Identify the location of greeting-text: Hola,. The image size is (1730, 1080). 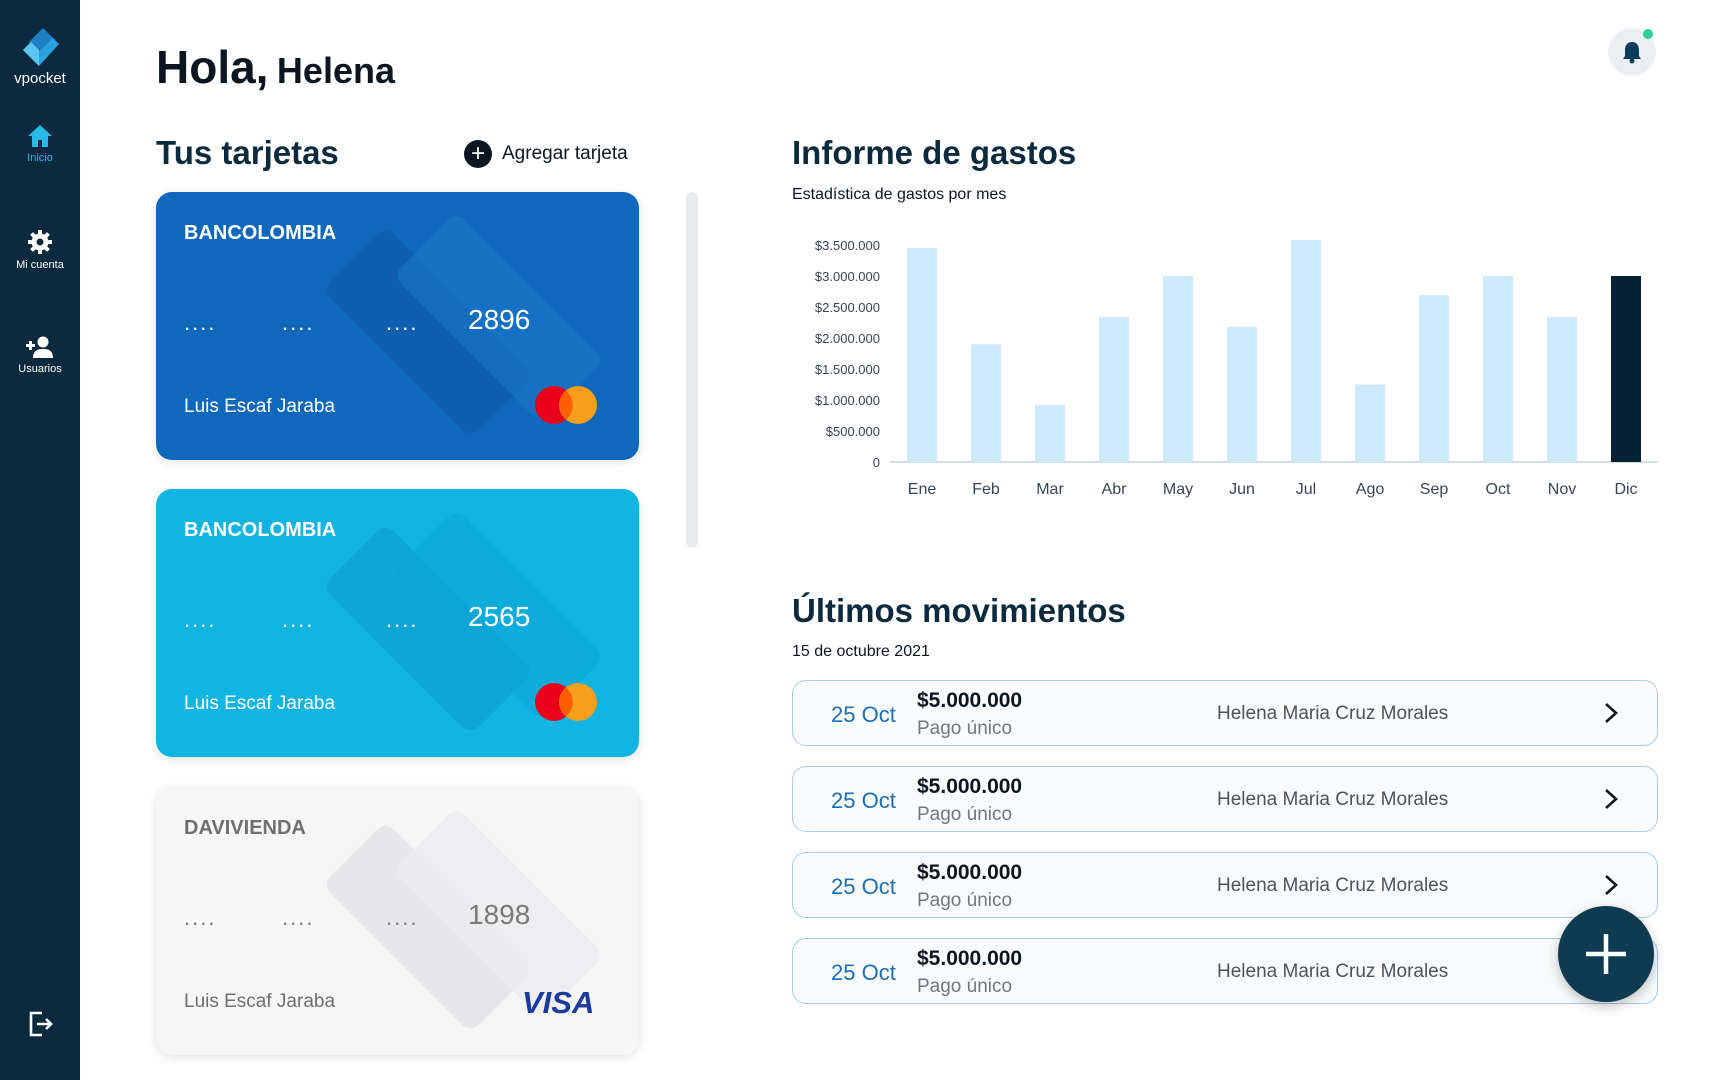
(212, 67).